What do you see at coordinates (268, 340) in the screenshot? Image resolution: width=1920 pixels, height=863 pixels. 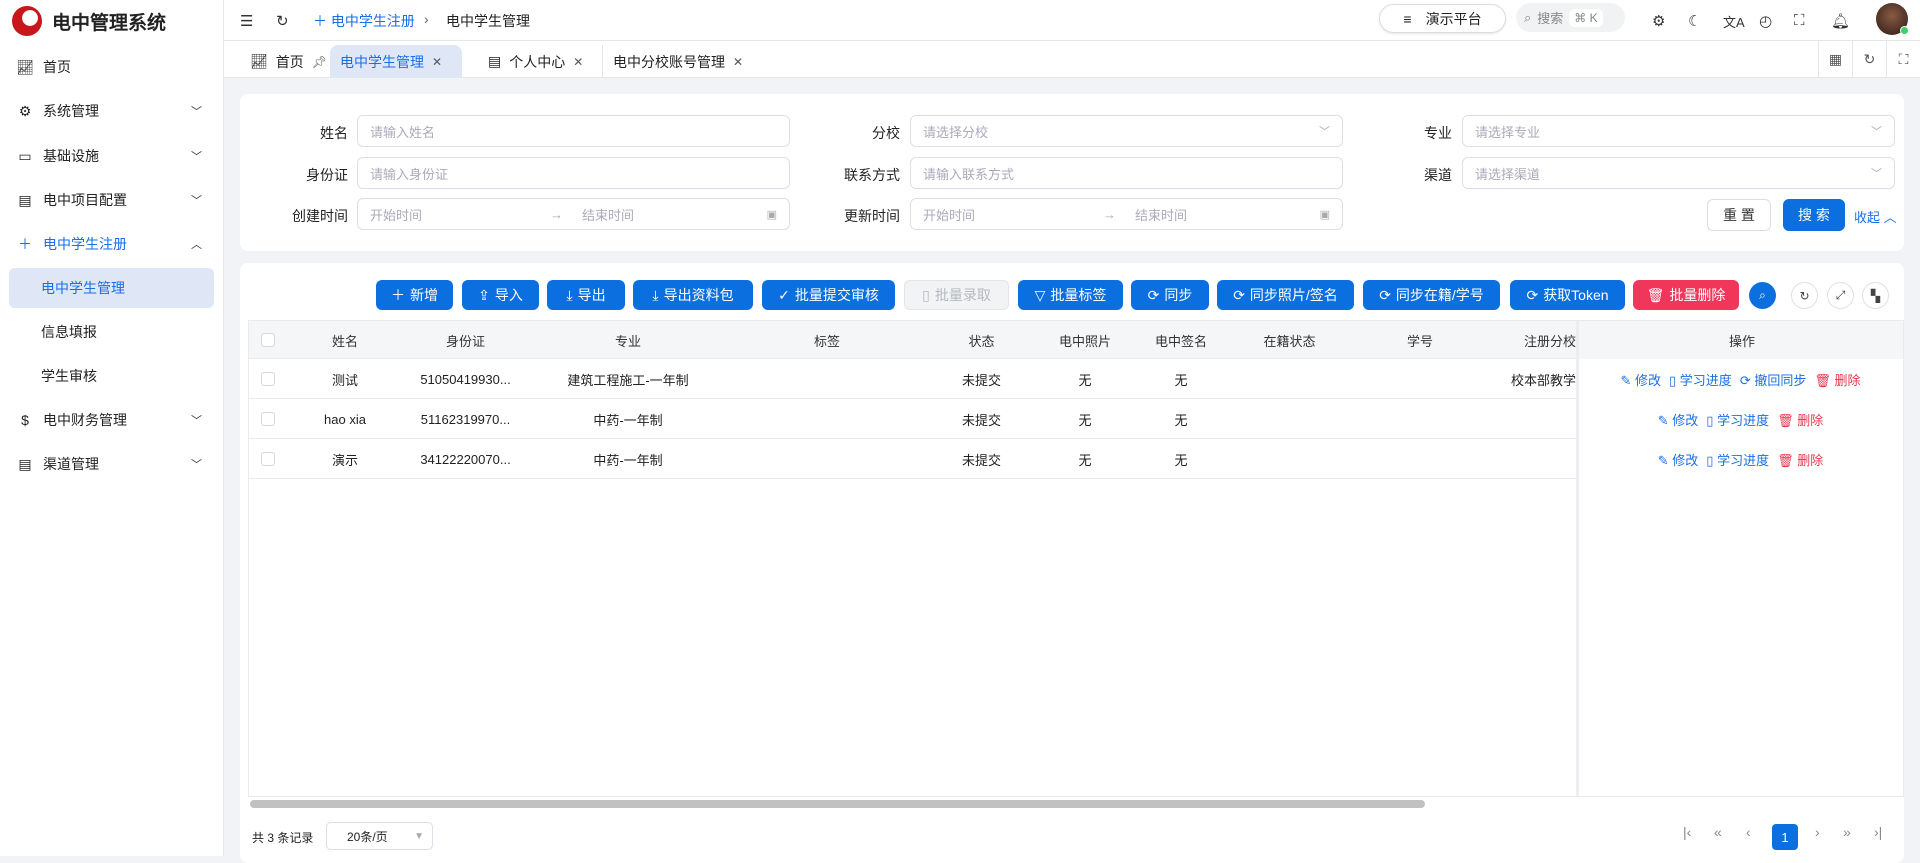 I see `select-all-checkbox` at bounding box center [268, 340].